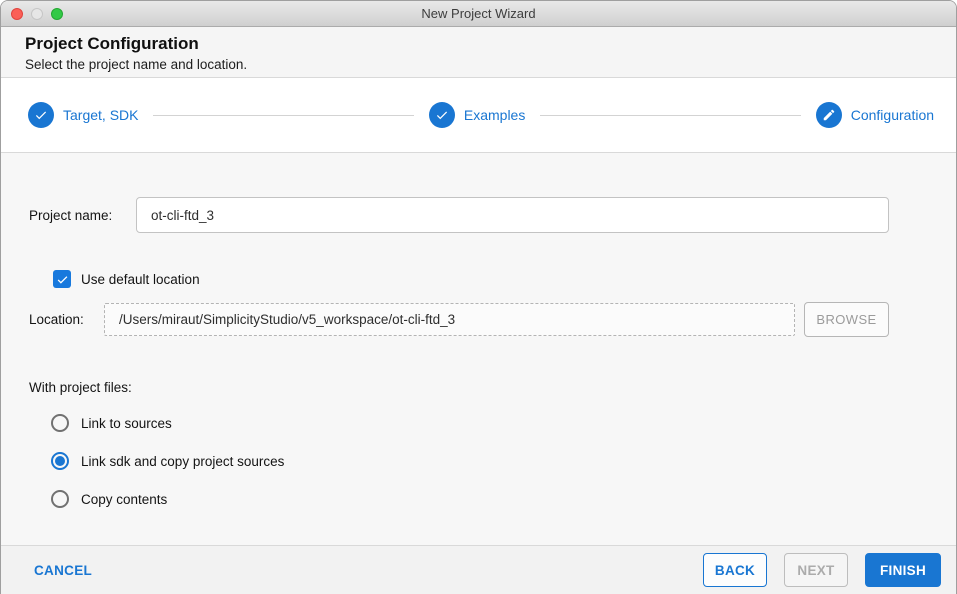 The image size is (957, 594). What do you see at coordinates (126, 423) in the screenshot?
I see `radio-label: Link to sources` at bounding box center [126, 423].